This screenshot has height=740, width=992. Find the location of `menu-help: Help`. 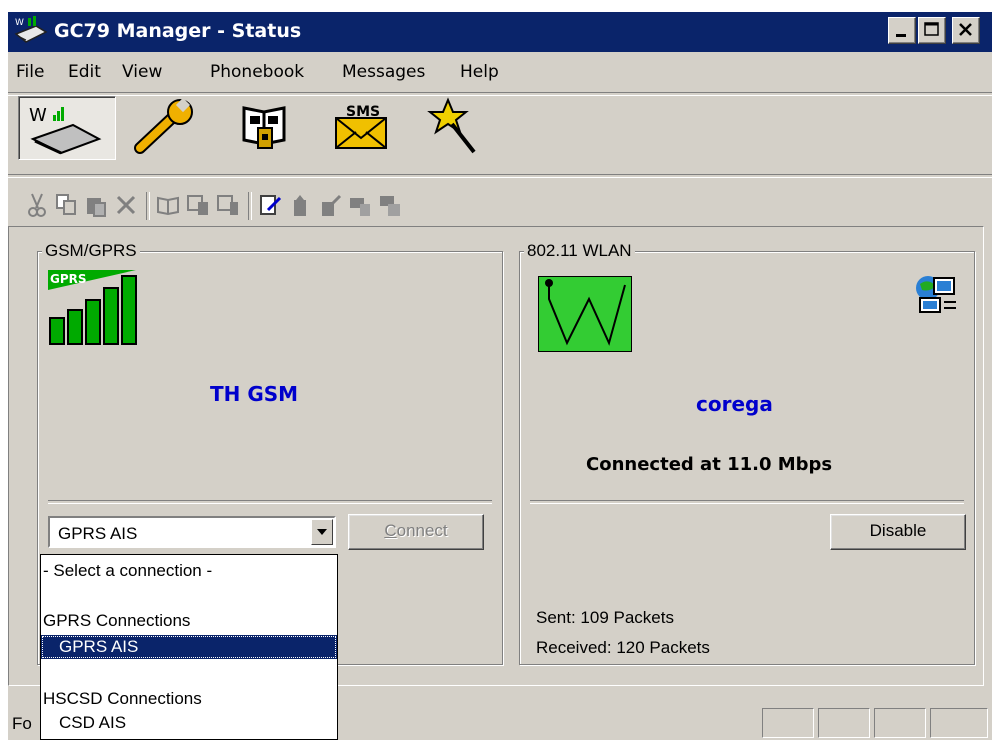

menu-help: Help is located at coordinates (479, 72).